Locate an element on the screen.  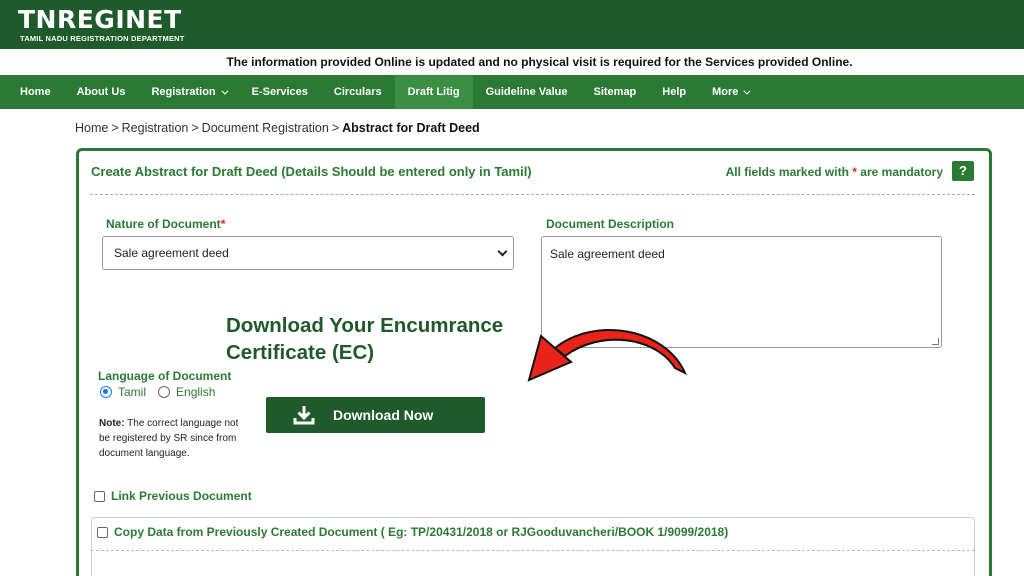
nav-e-services: E-Services is located at coordinates (280, 92).